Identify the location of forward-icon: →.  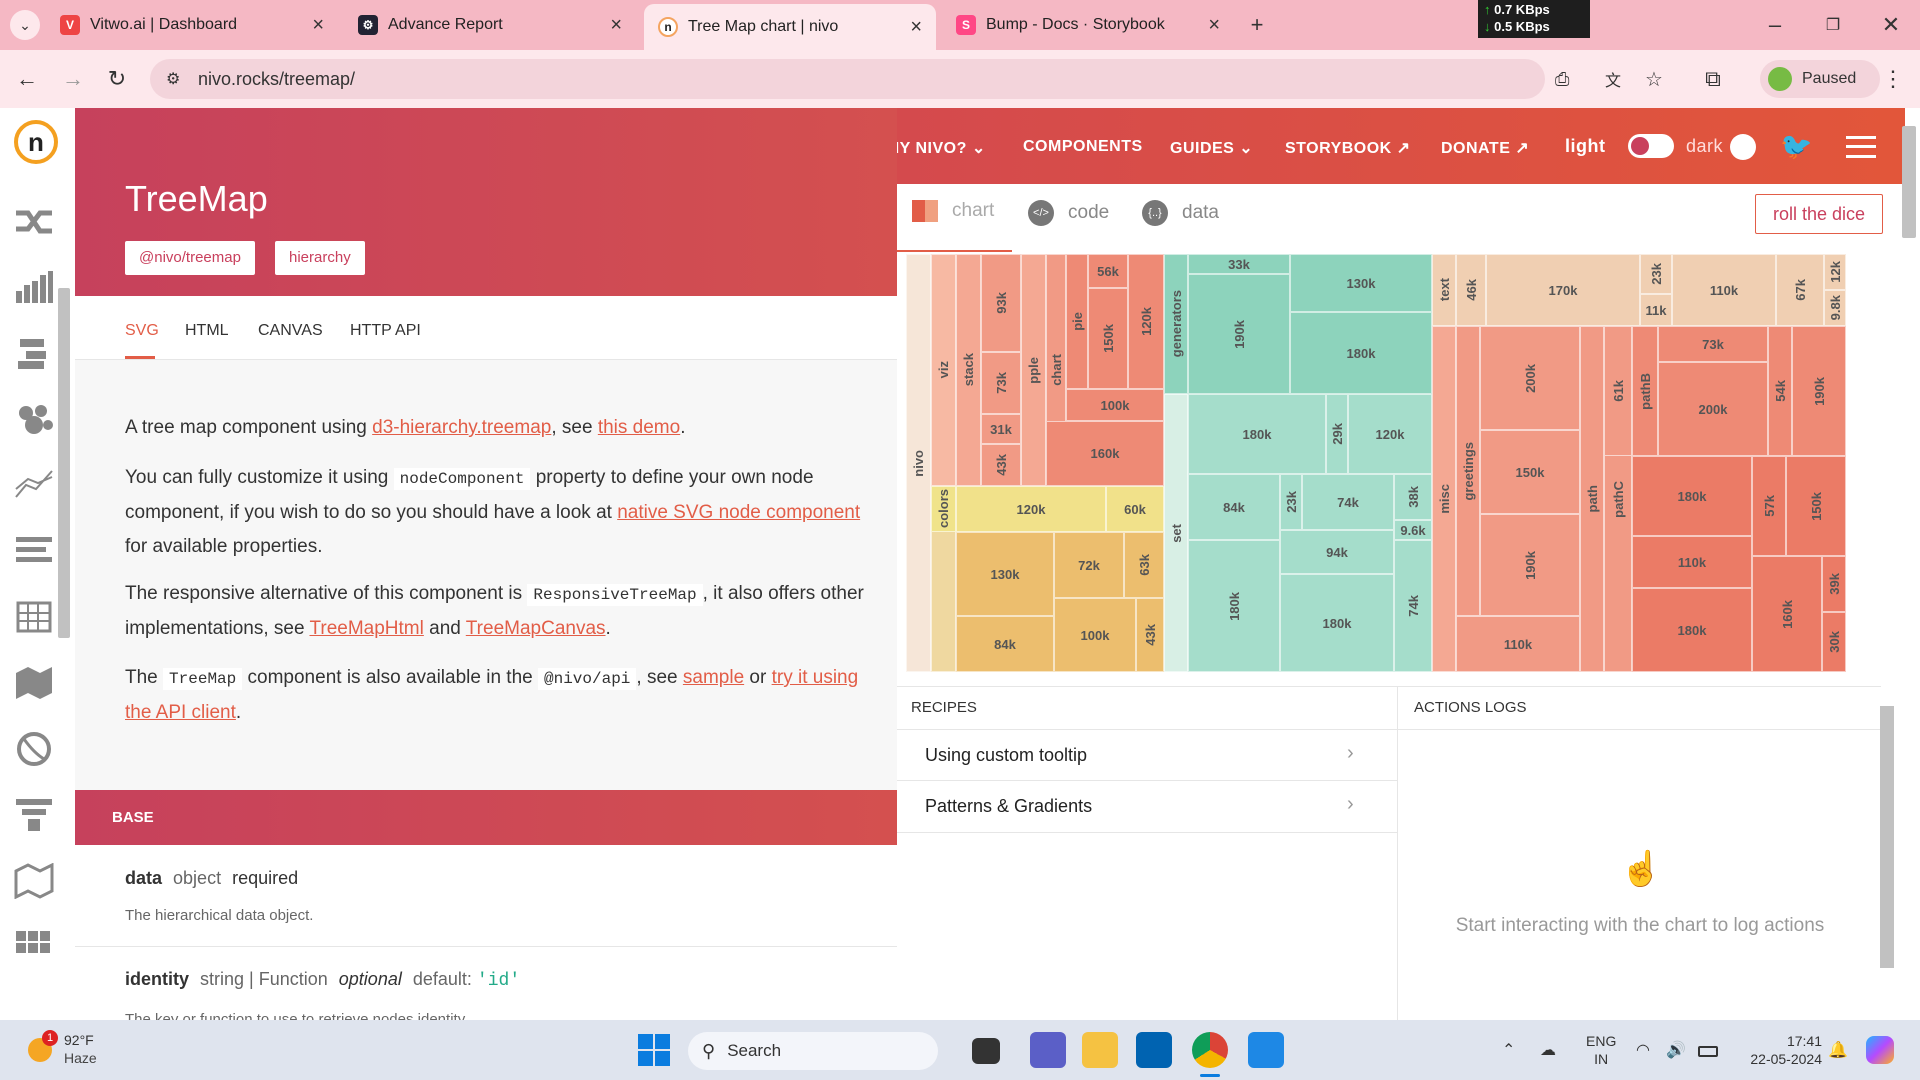
(73, 79).